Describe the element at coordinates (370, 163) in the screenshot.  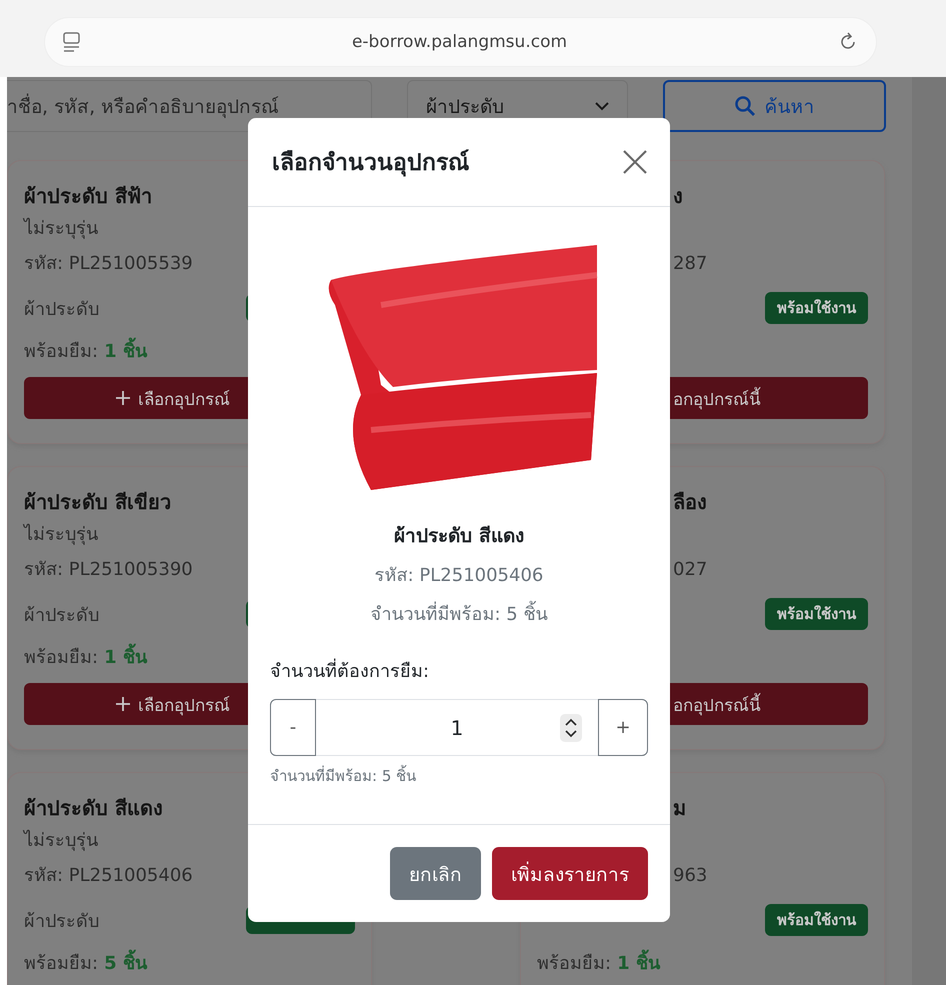
I see `dialog-title: เลือกจำนวนอุปกรณ์` at that location.